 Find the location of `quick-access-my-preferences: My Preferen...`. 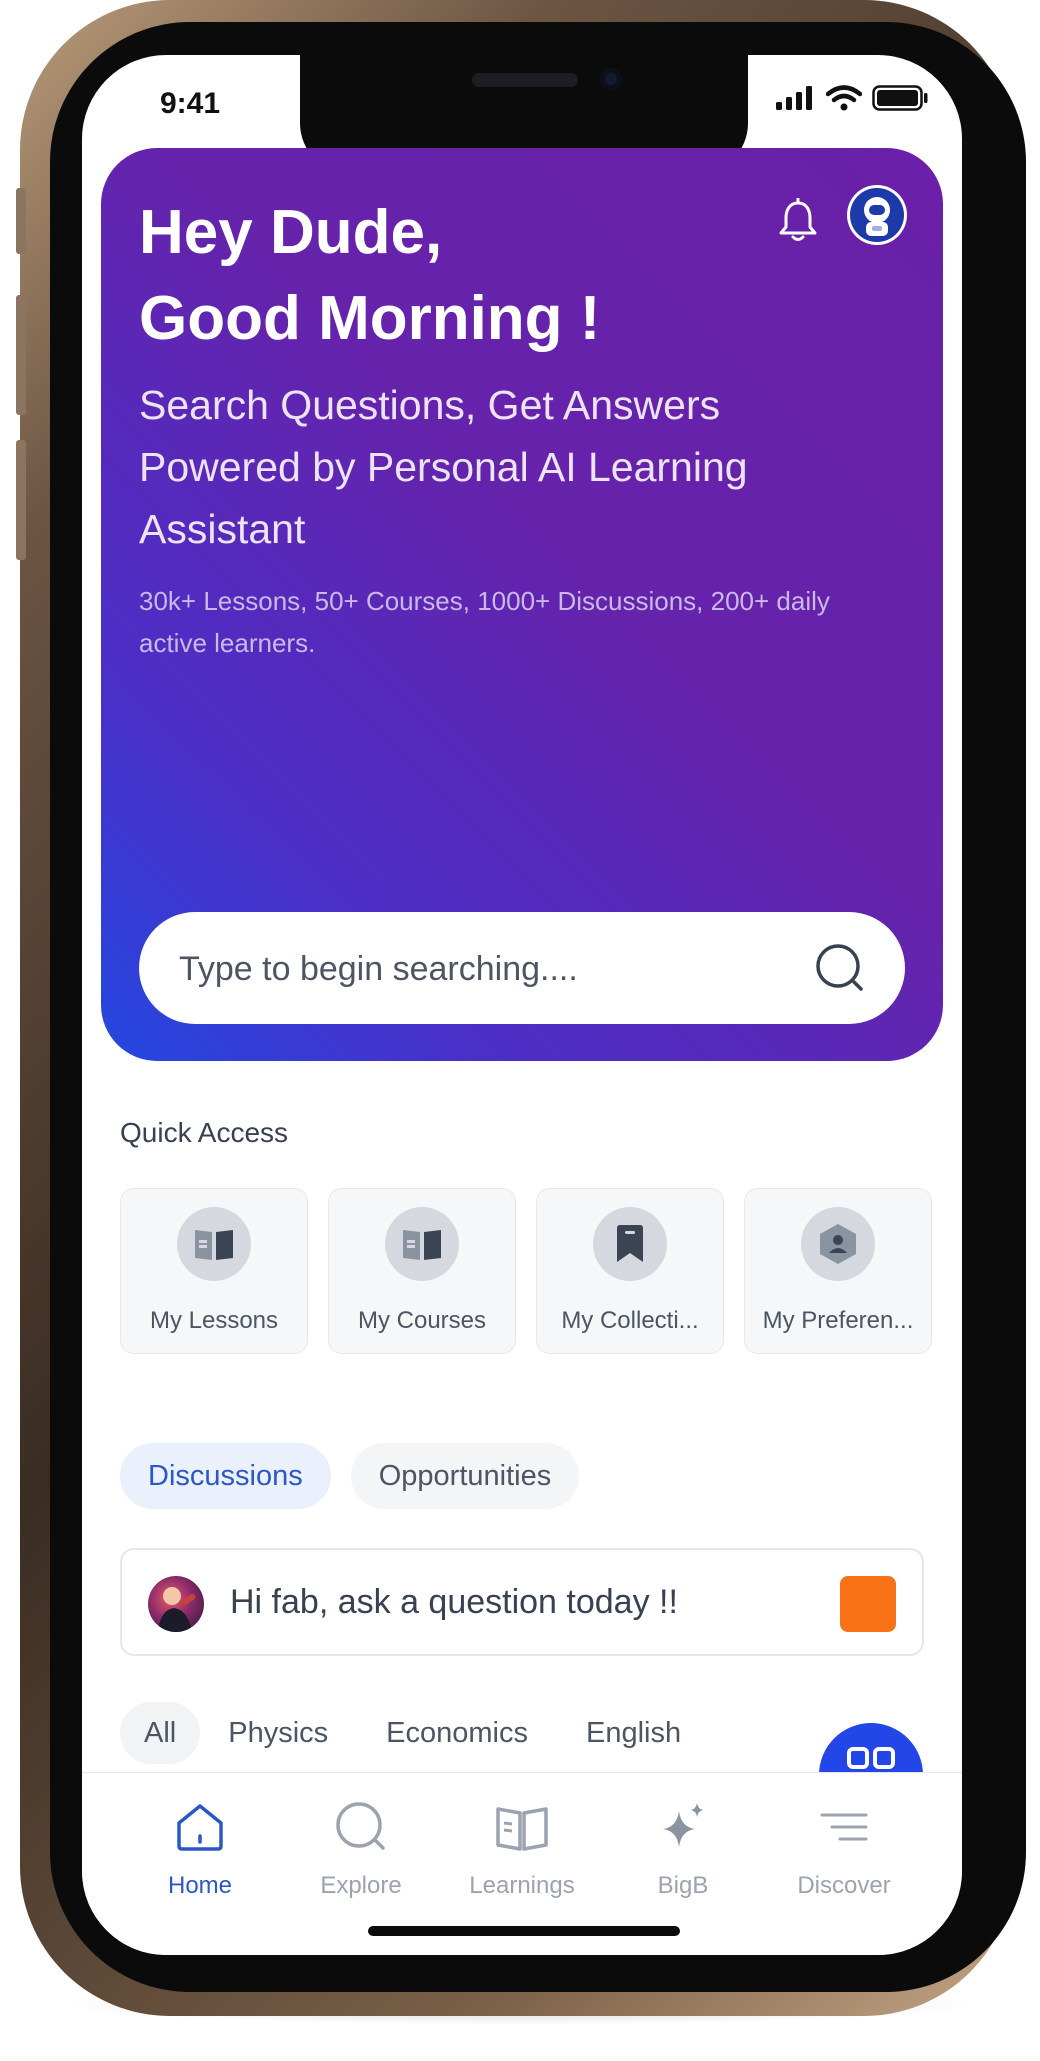

quick-access-my-preferences: My Preferen... is located at coordinates (838, 1271).